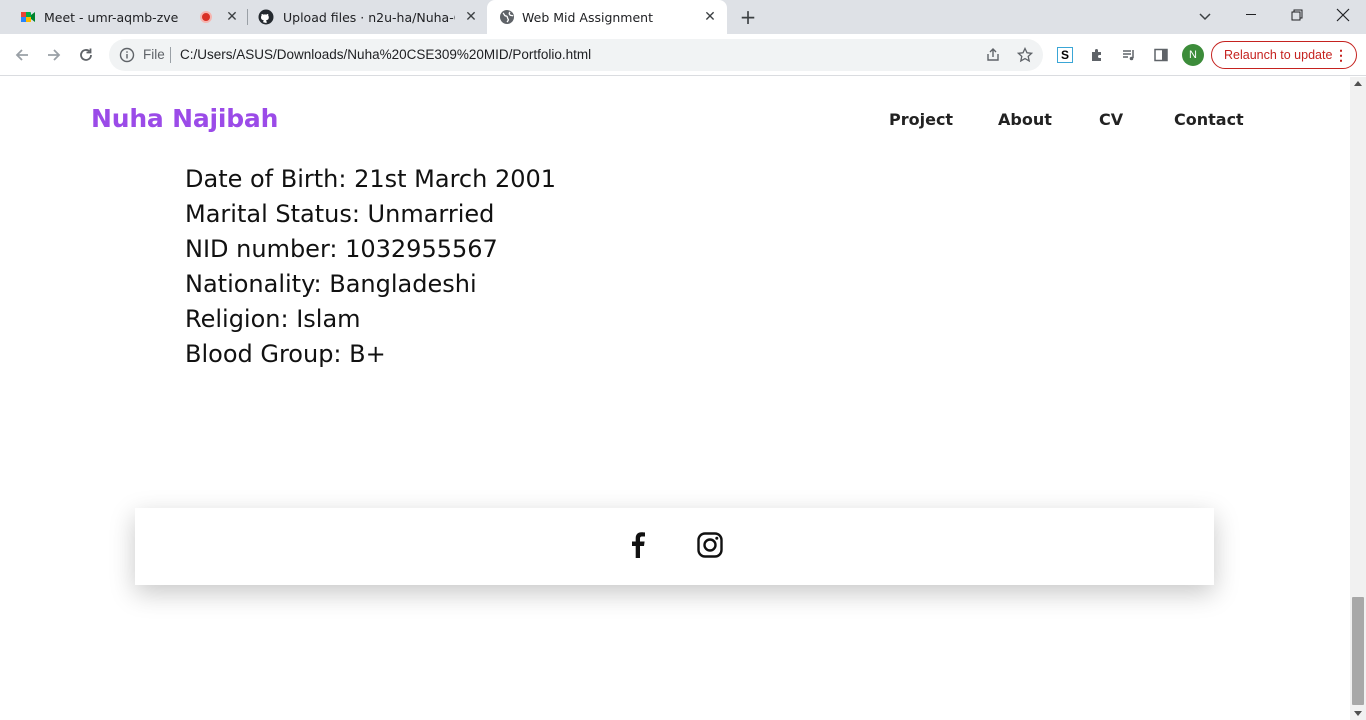  What do you see at coordinates (587, 17) in the screenshot?
I see `tab-title: Web Mid Assignment` at bounding box center [587, 17].